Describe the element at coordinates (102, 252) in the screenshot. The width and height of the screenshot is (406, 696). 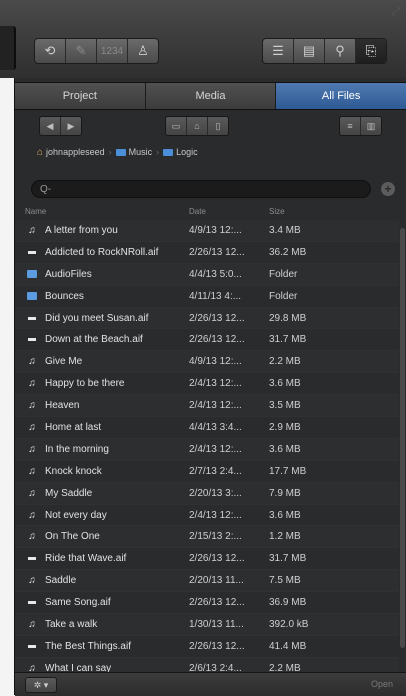
I see `file-name: Addicted to RockNRoll.aif` at that location.